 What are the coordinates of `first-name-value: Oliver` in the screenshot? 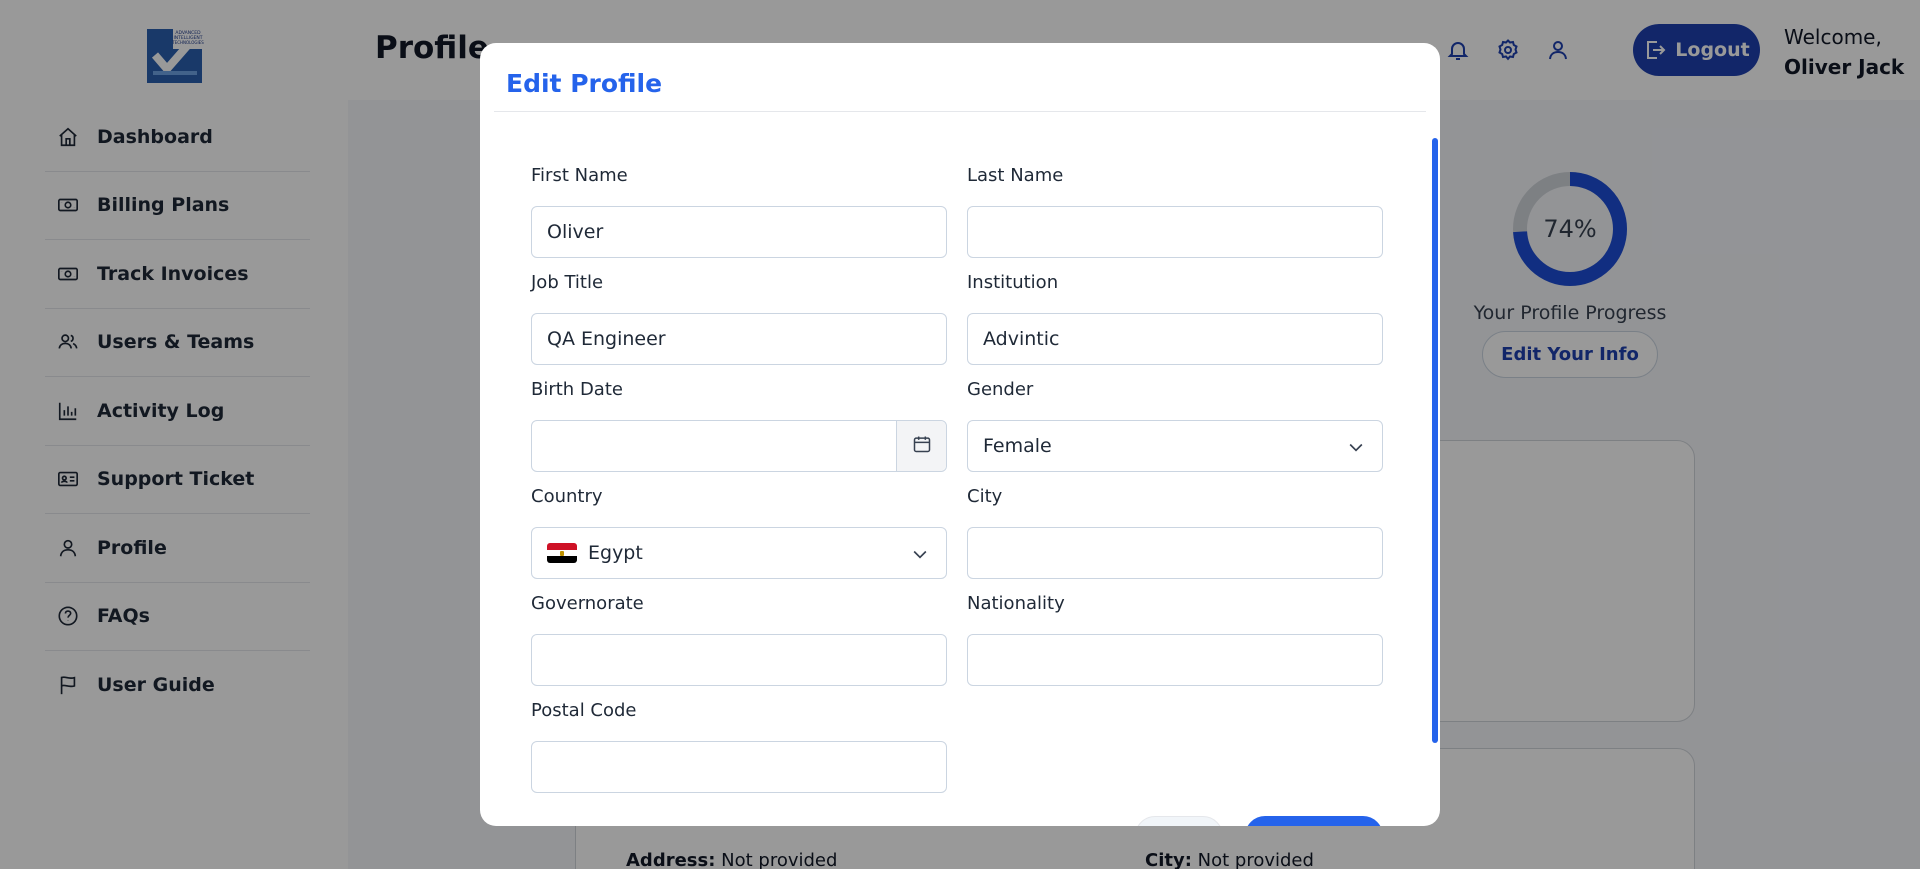 It's located at (575, 232).